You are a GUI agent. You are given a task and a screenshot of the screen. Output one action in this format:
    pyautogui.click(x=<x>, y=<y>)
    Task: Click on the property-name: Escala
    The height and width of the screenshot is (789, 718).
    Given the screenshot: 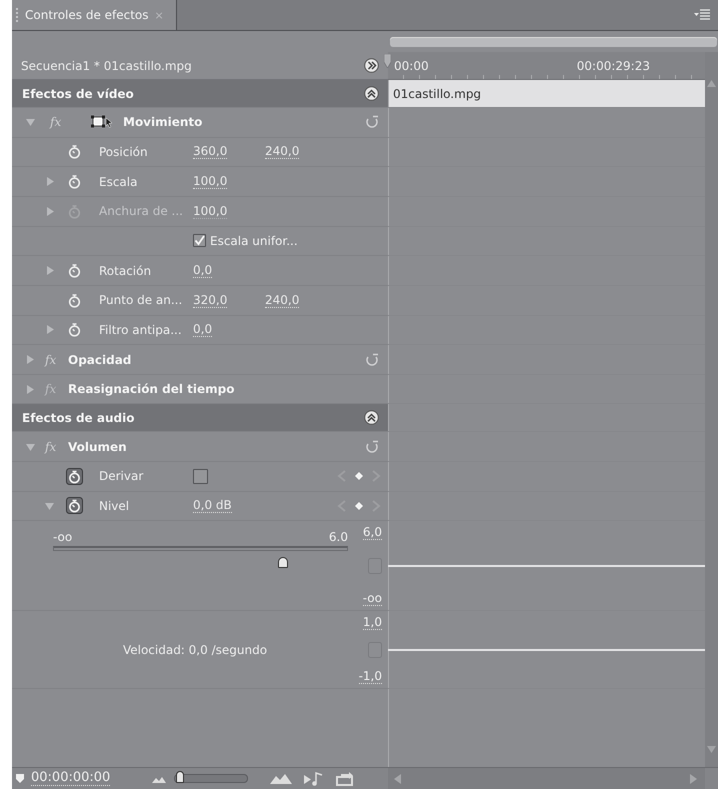 What is the action you would take?
    pyautogui.click(x=118, y=181)
    